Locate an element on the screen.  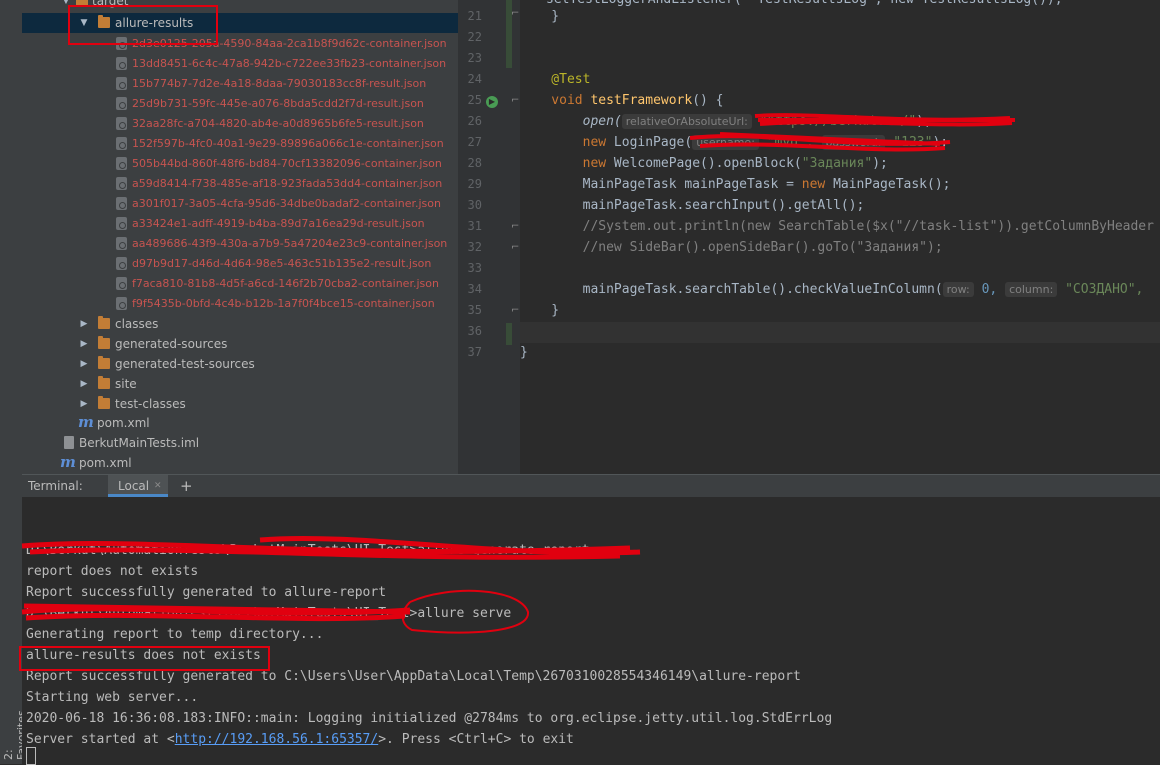
module-file-icon is located at coordinates (69, 442).